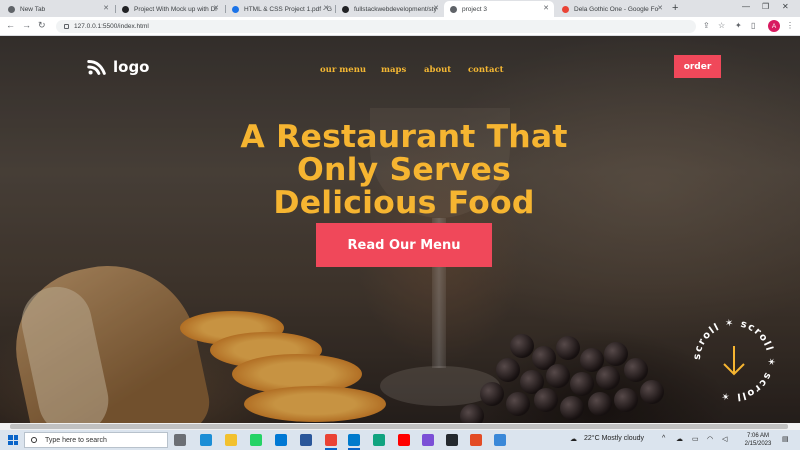 This screenshot has height=450, width=800. I want to click on search-placeholder: Type here to search, so click(76, 440).